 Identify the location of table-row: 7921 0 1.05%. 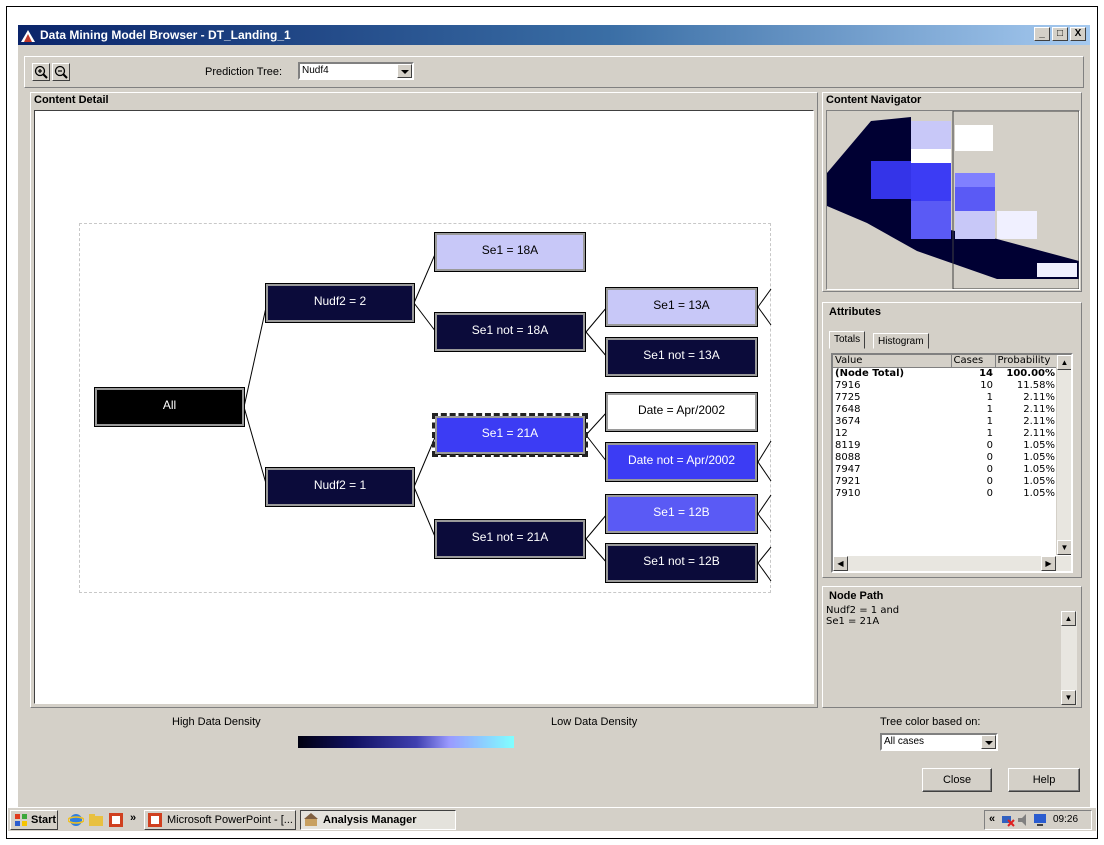
(945, 482).